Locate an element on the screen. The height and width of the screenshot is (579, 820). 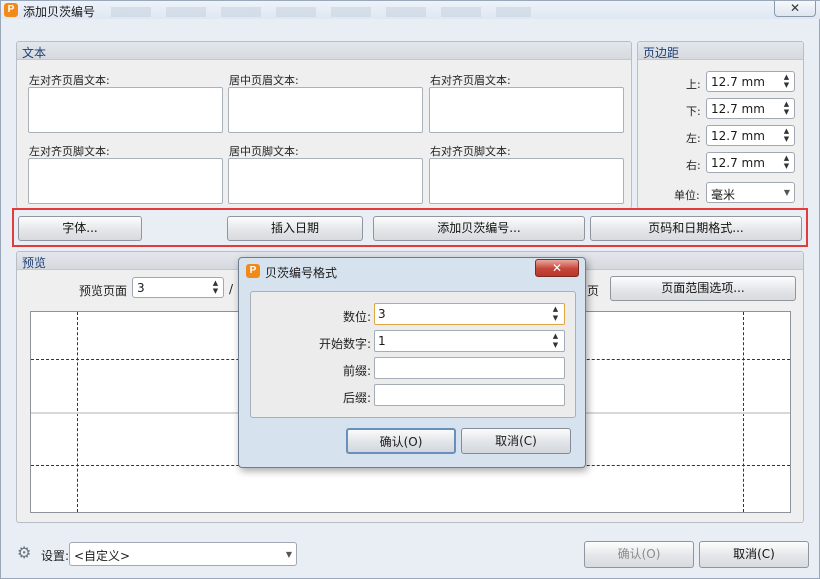
digits-spinner: 3 ▲ ▼ is located at coordinates (469, 314).